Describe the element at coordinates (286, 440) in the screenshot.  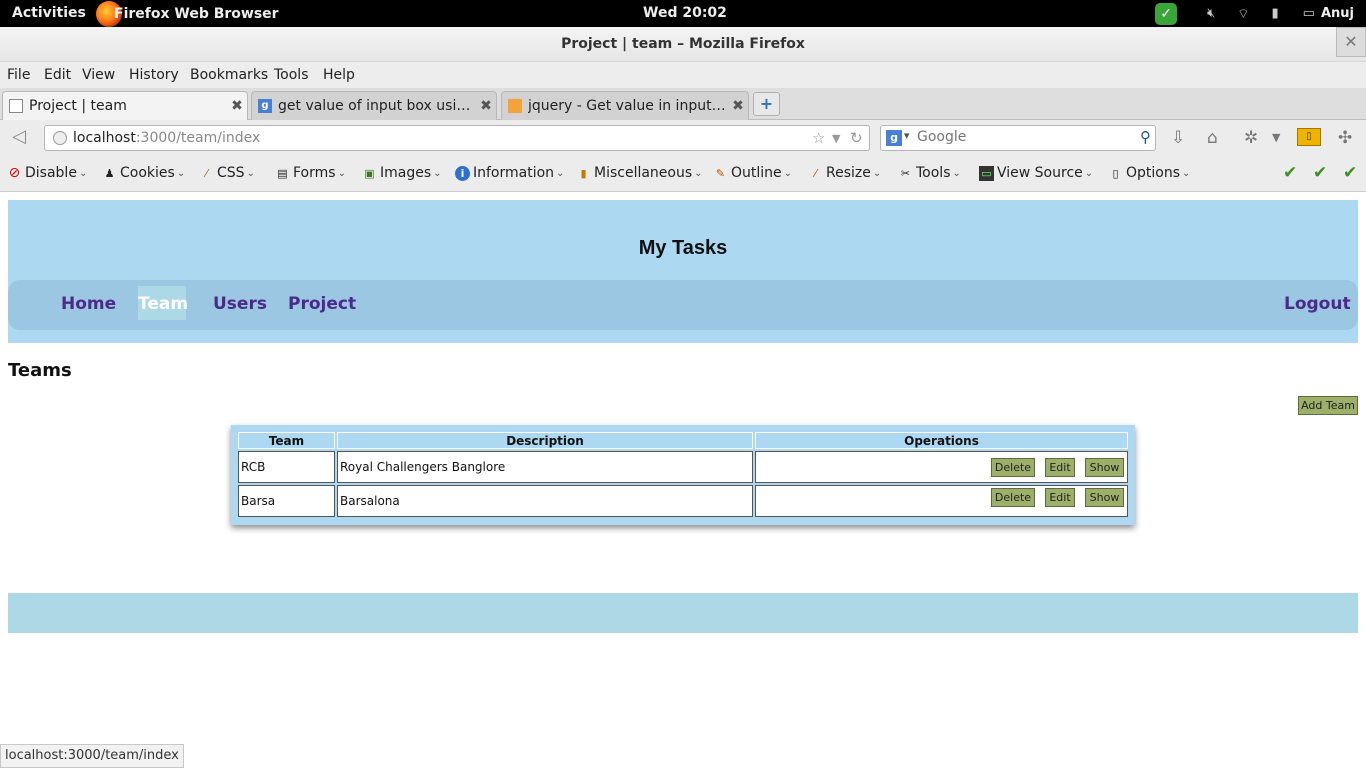
I see `column-header-team: Team` at that location.